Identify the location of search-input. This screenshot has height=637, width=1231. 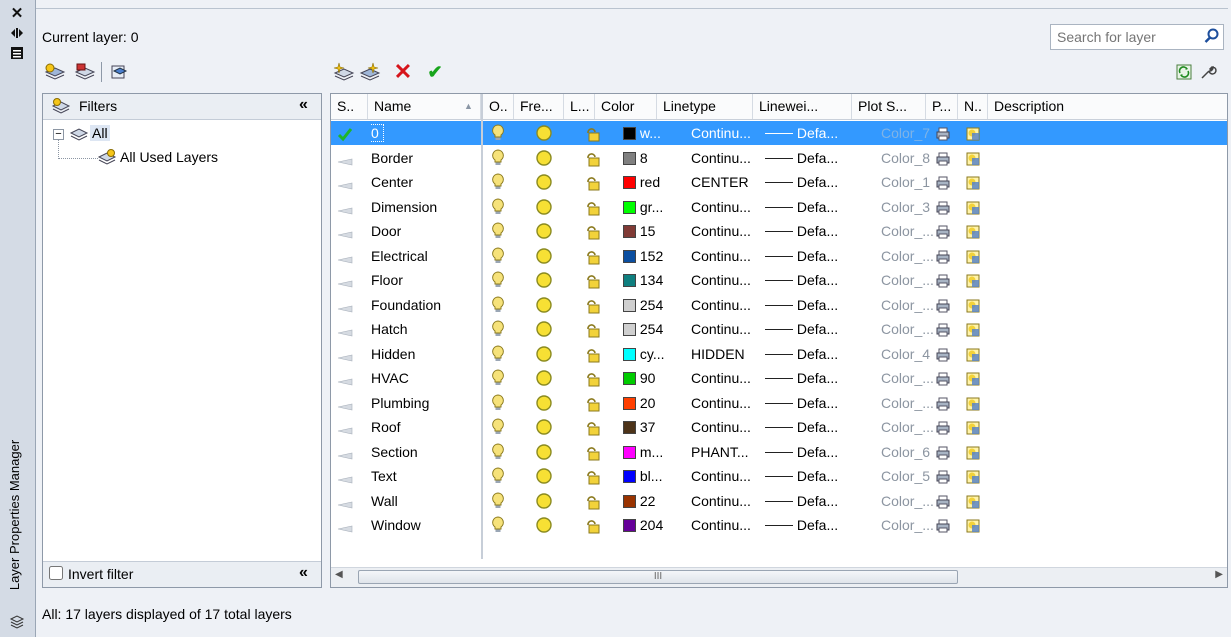
(1137, 37).